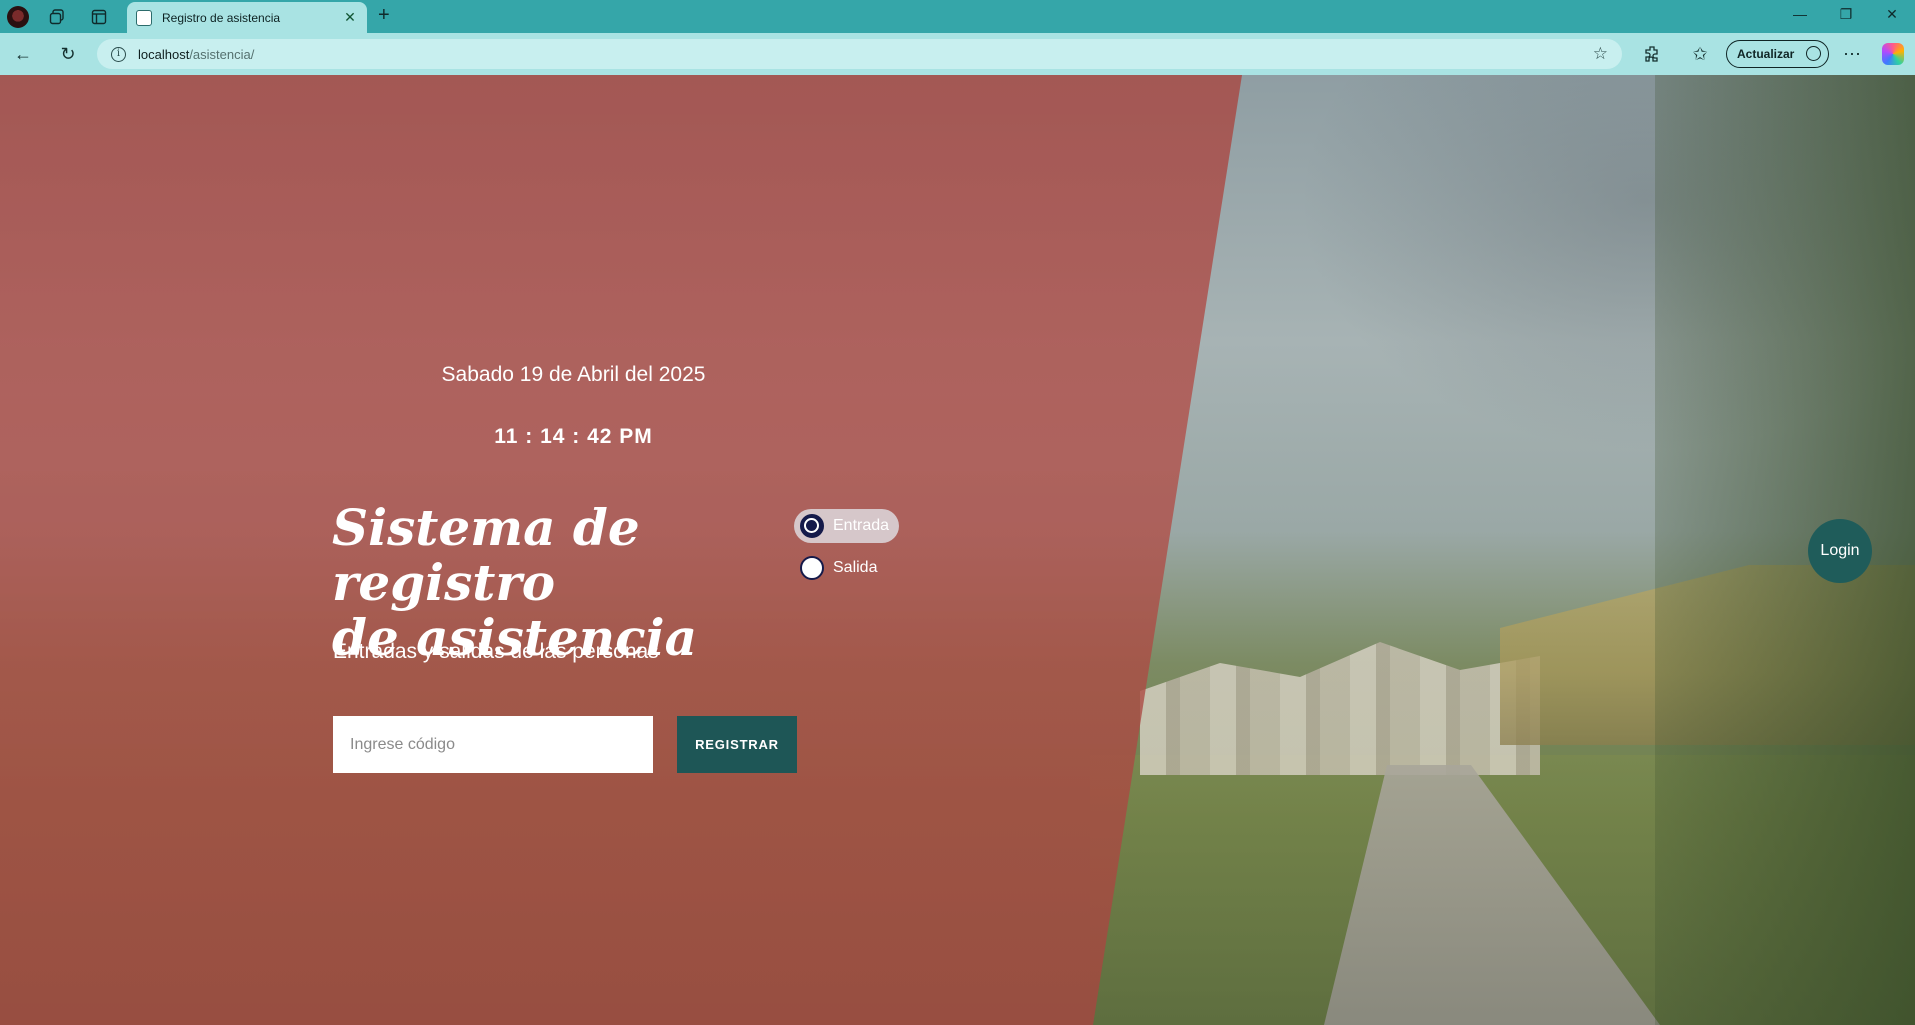 This screenshot has height=1025, width=1915. I want to click on radio-salida-label: Salida, so click(855, 567).